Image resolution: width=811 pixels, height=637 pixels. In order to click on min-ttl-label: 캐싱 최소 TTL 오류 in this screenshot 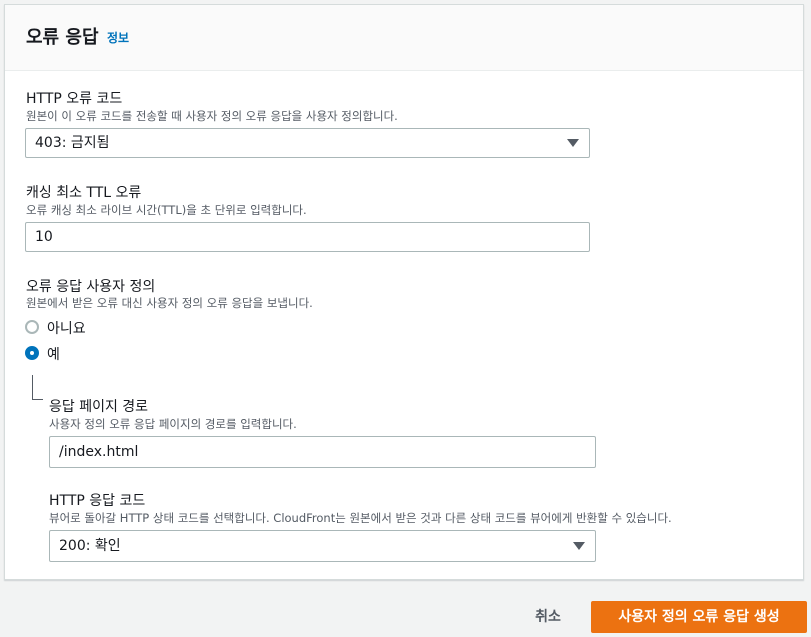, I will do `click(84, 193)`.